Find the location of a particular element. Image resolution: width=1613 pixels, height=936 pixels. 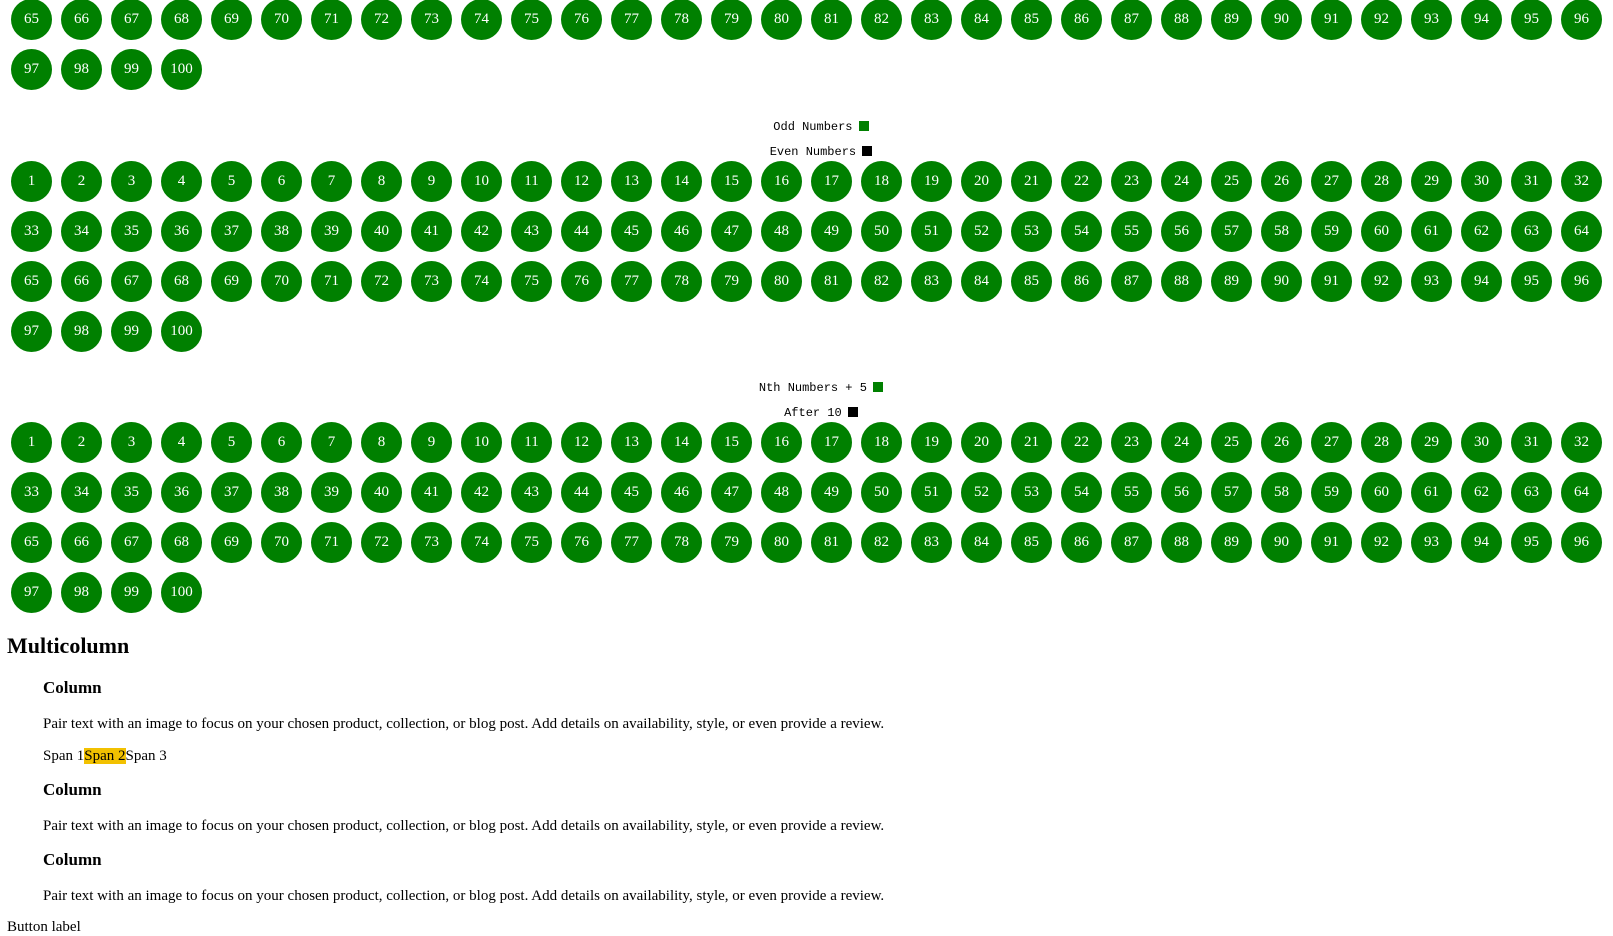

column-heading-1: Column is located at coordinates (72, 687).